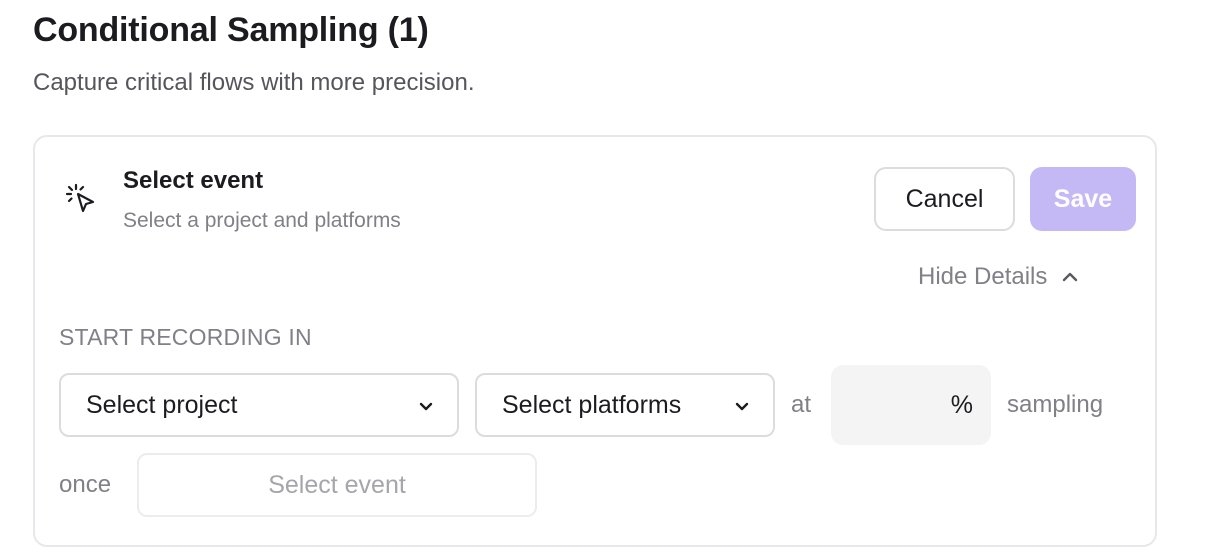 Image resolution: width=1212 pixels, height=554 pixels. Describe the element at coordinates (592, 404) in the screenshot. I see `platforms-select-value: Select platforms` at that location.